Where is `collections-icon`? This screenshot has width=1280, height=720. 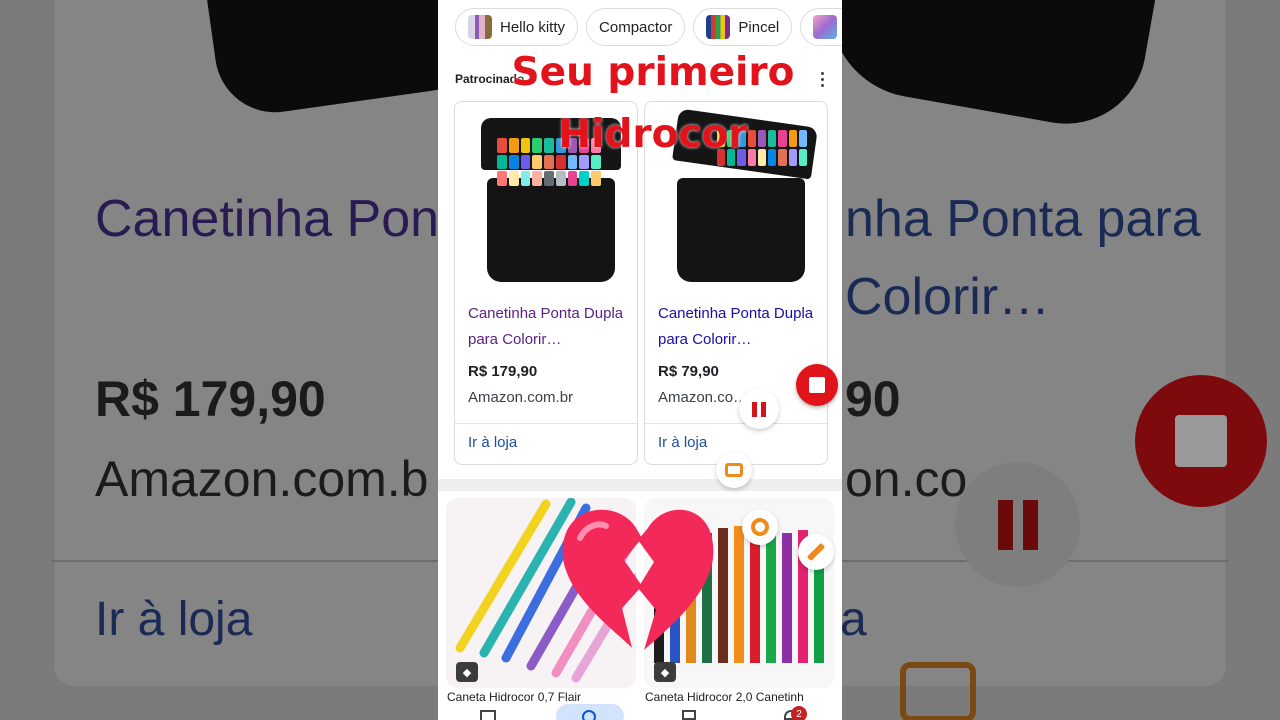 collections-icon is located at coordinates (689, 715).